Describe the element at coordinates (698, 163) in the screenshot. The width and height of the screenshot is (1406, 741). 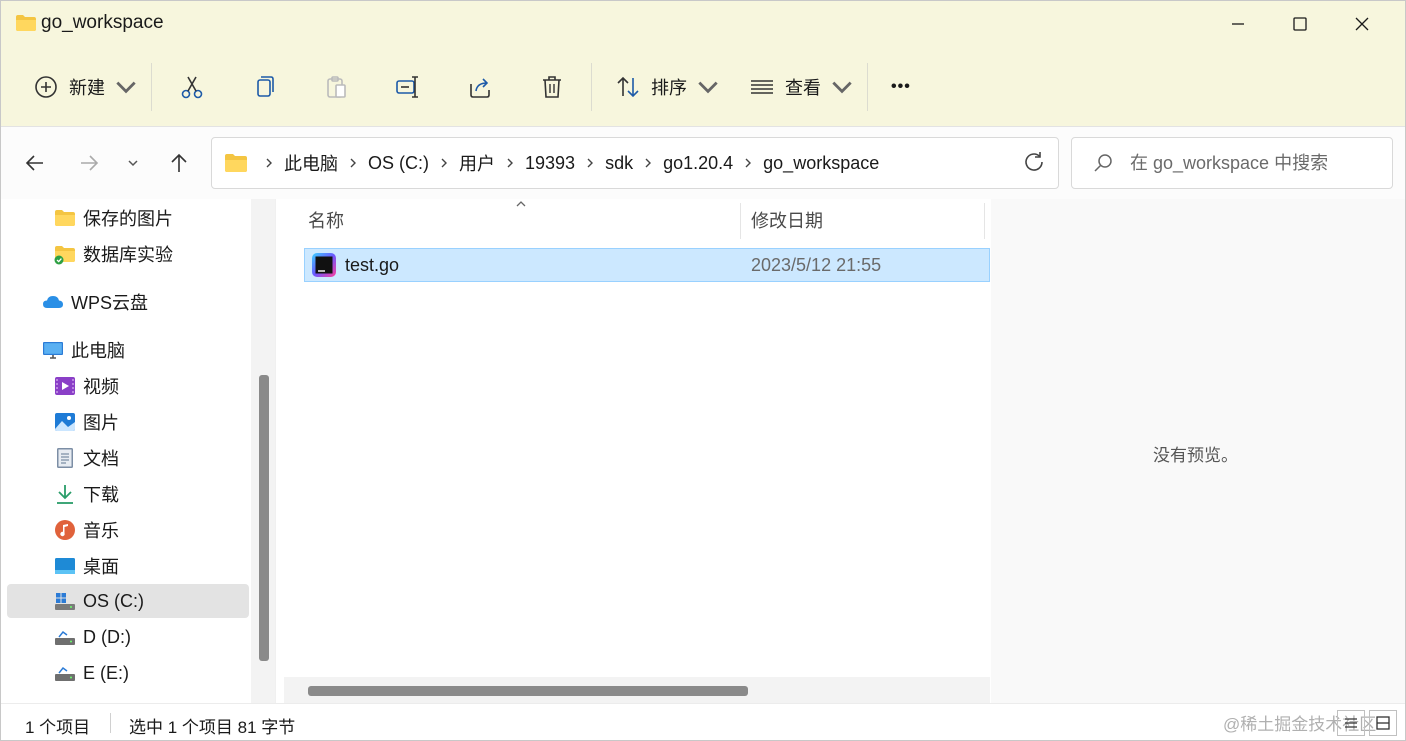
I see `breadcrumb-item: go1.20.4` at that location.